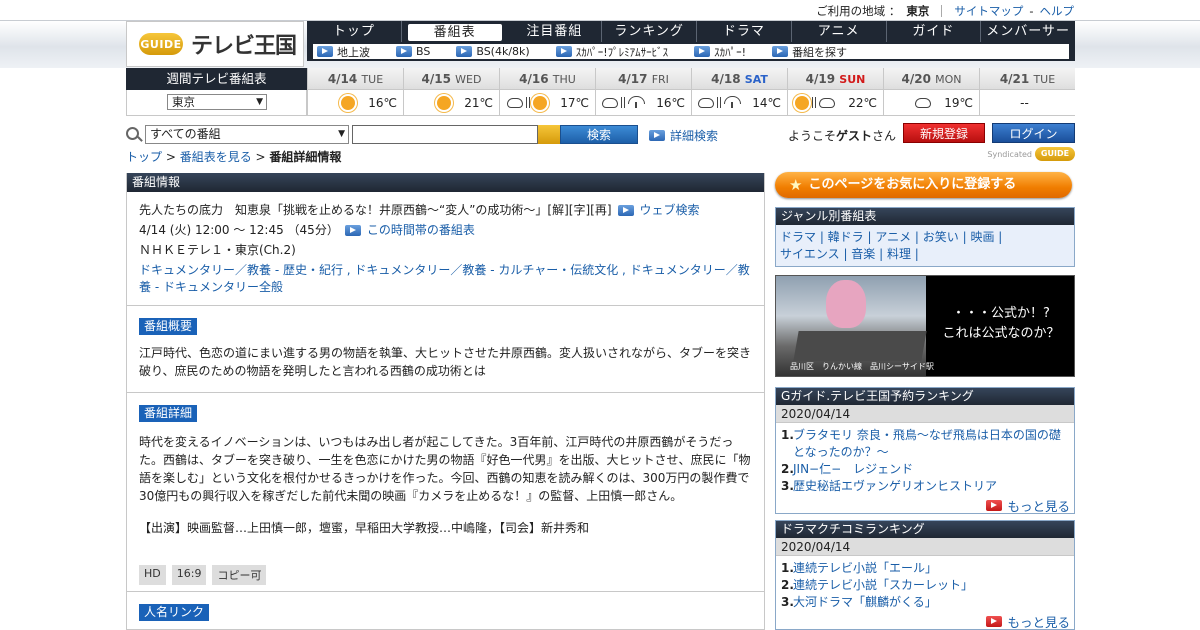 The image size is (1200, 630). I want to click on day-column: 4/21 TUE --, so click(1027, 92).